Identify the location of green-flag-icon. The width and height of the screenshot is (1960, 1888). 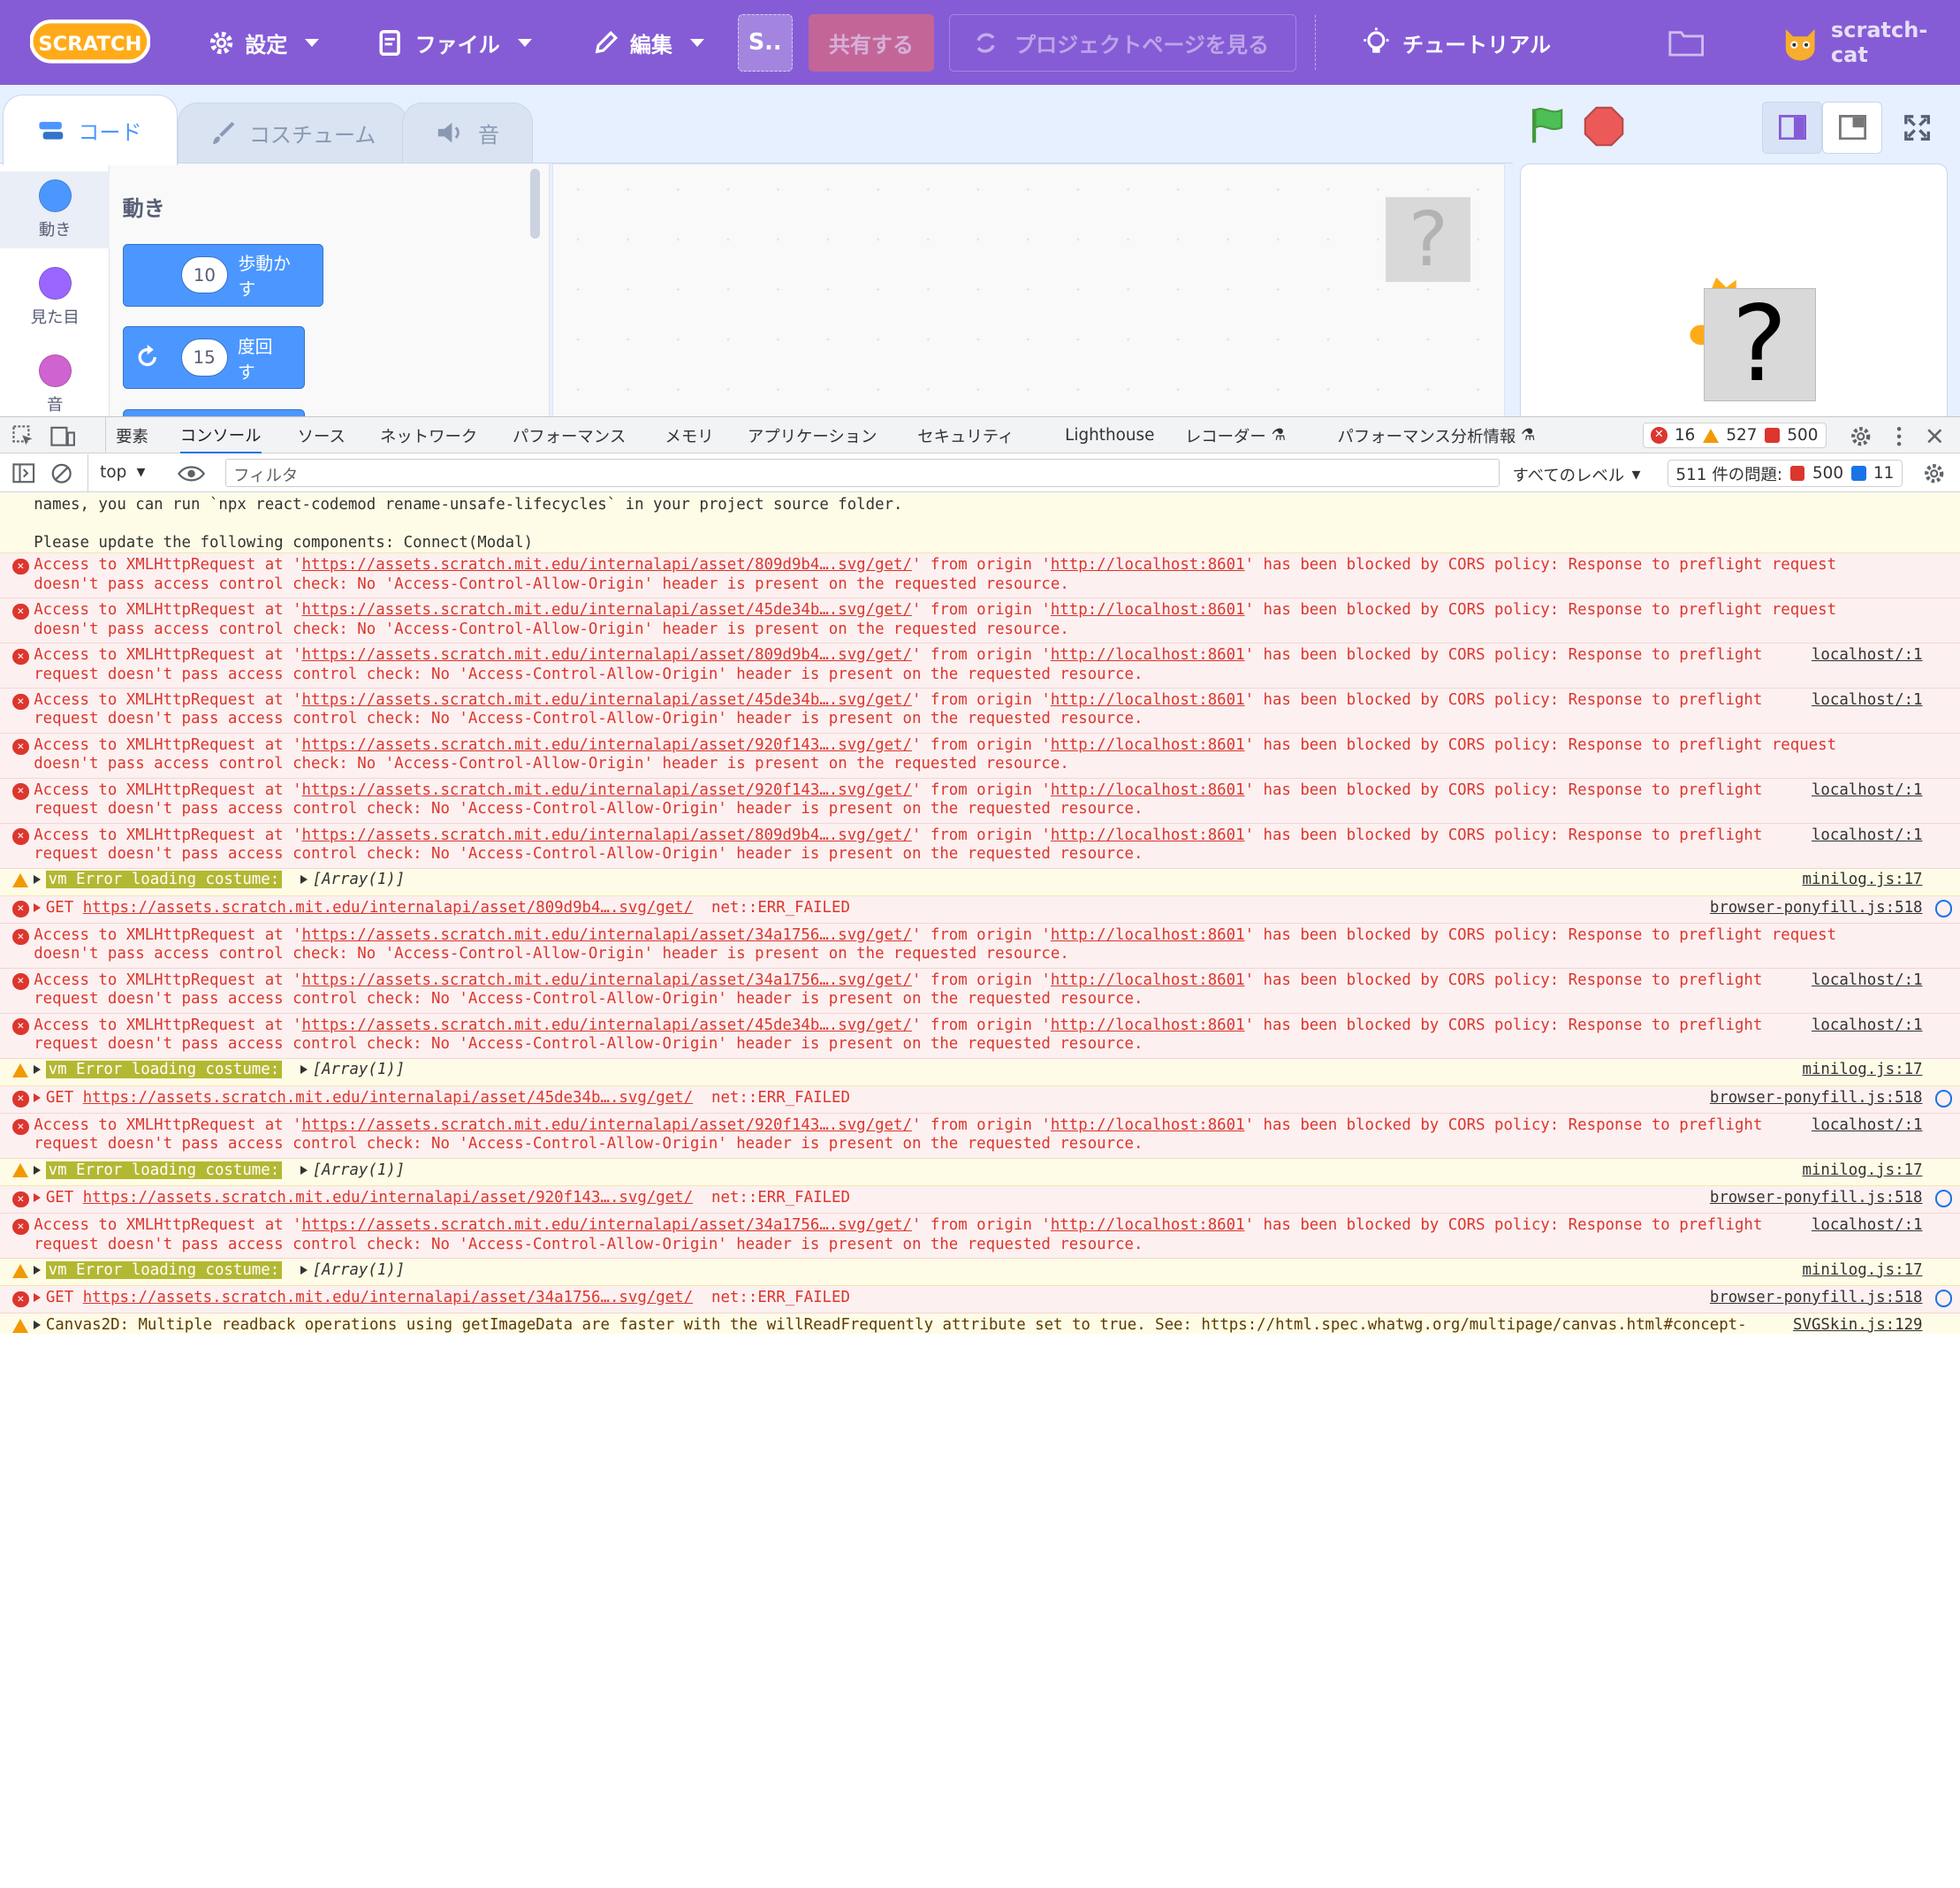
(1548, 125).